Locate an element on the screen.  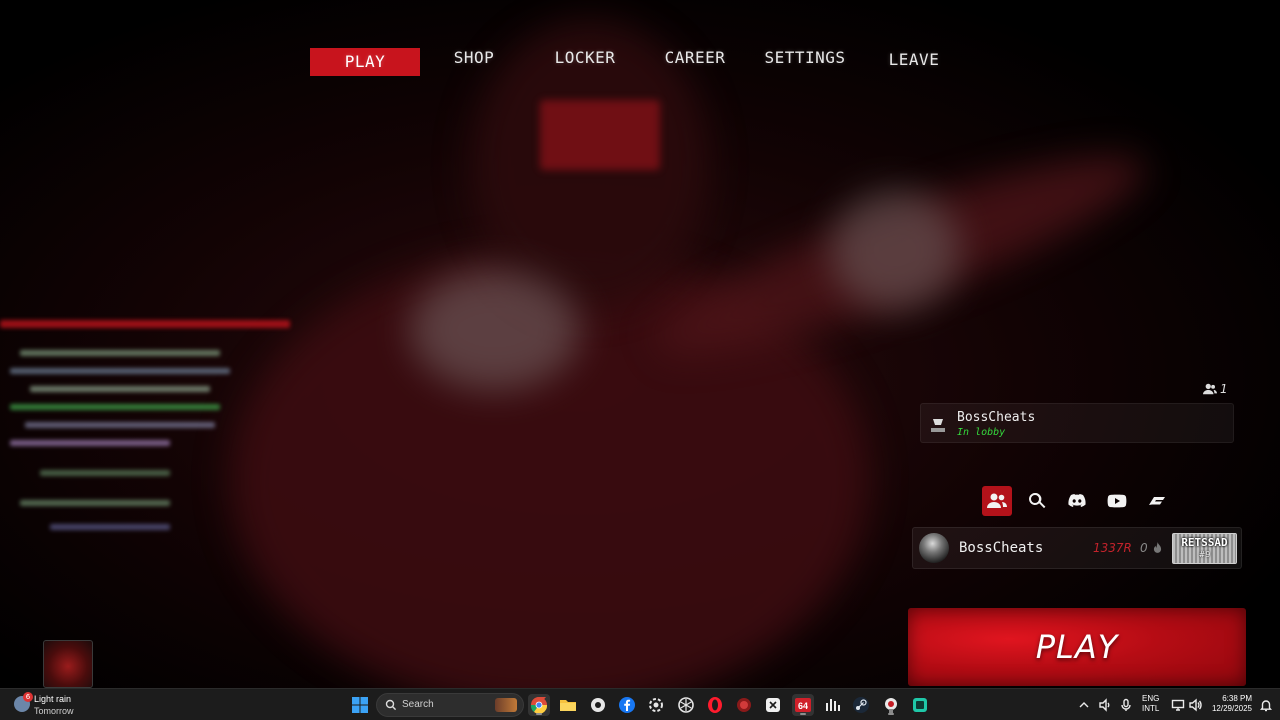
notification-badge: 6 is located at coordinates (28, 697).